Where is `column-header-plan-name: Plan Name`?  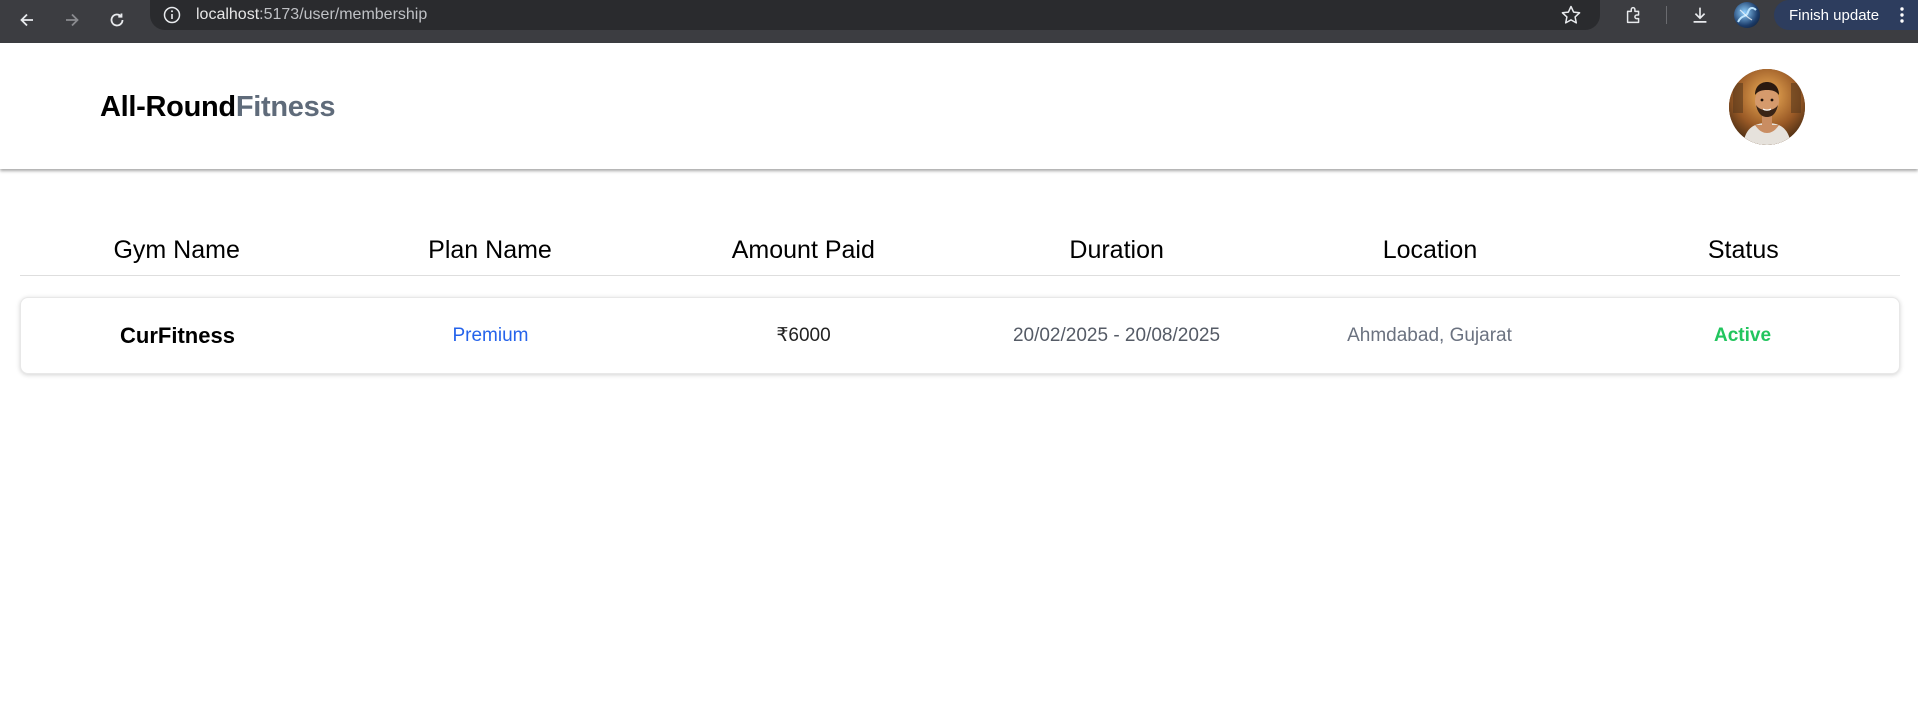
column-header-plan-name: Plan Name is located at coordinates (490, 250).